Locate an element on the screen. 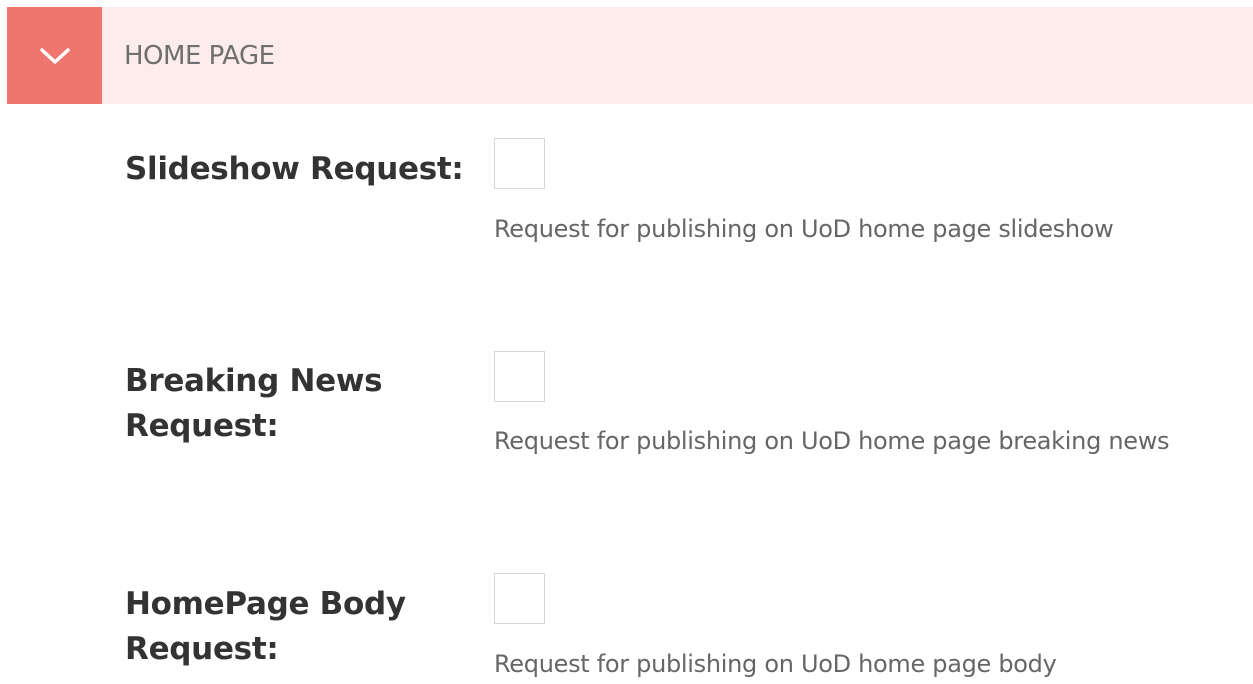 The height and width of the screenshot is (684, 1253). slideshow-request-label: Slideshow Request: is located at coordinates (295, 169).